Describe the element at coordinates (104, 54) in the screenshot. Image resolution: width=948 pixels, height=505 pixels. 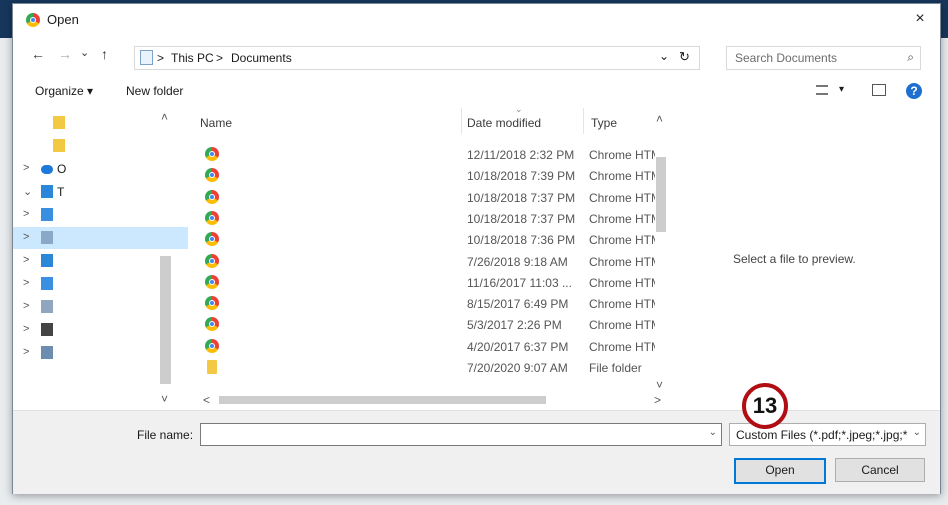
I see `up-arrow-icon: ↑` at that location.